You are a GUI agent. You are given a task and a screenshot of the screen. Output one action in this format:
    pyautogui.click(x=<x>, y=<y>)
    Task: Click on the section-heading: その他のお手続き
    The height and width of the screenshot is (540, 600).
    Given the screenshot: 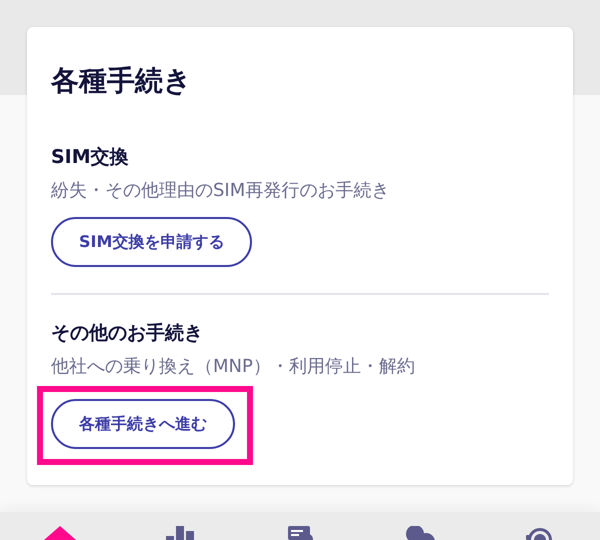 What is the action you would take?
    pyautogui.click(x=127, y=333)
    